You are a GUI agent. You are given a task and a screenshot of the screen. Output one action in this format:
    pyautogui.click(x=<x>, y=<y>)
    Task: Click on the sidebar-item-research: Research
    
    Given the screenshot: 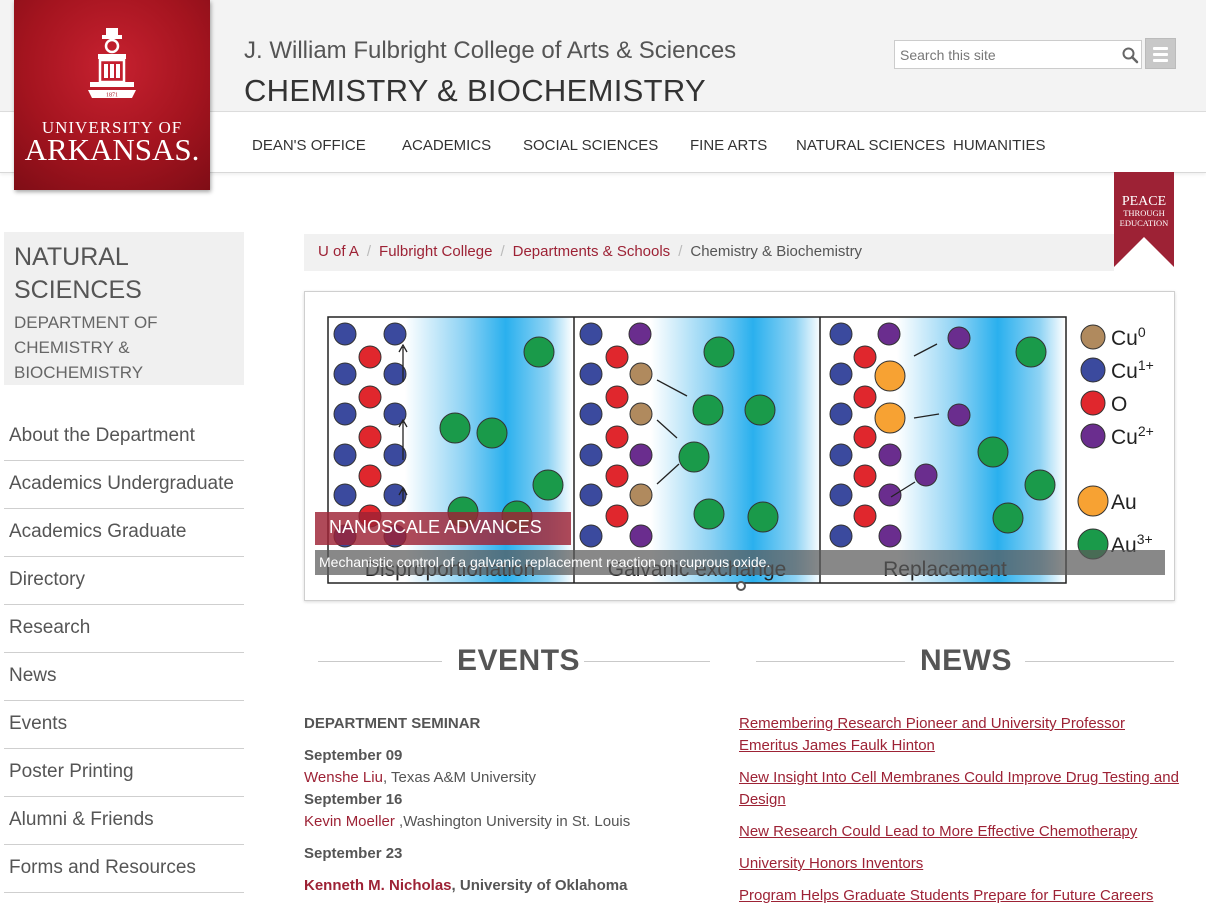 What is the action you would take?
    pyautogui.click(x=124, y=629)
    